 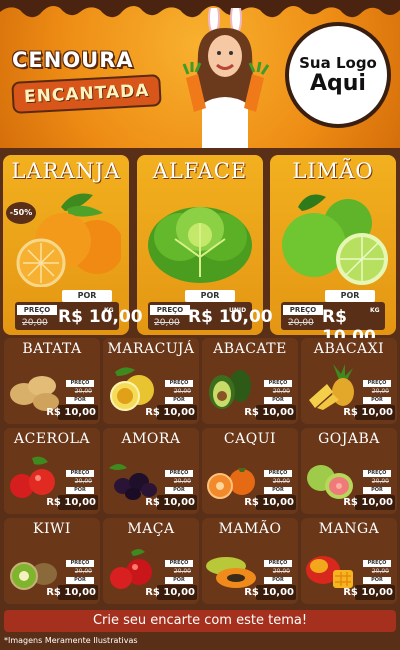 I want to click on product-card-gojaba: GOJABA PREÇO 20,00 POR R$ 10,00, so click(x=349, y=471).